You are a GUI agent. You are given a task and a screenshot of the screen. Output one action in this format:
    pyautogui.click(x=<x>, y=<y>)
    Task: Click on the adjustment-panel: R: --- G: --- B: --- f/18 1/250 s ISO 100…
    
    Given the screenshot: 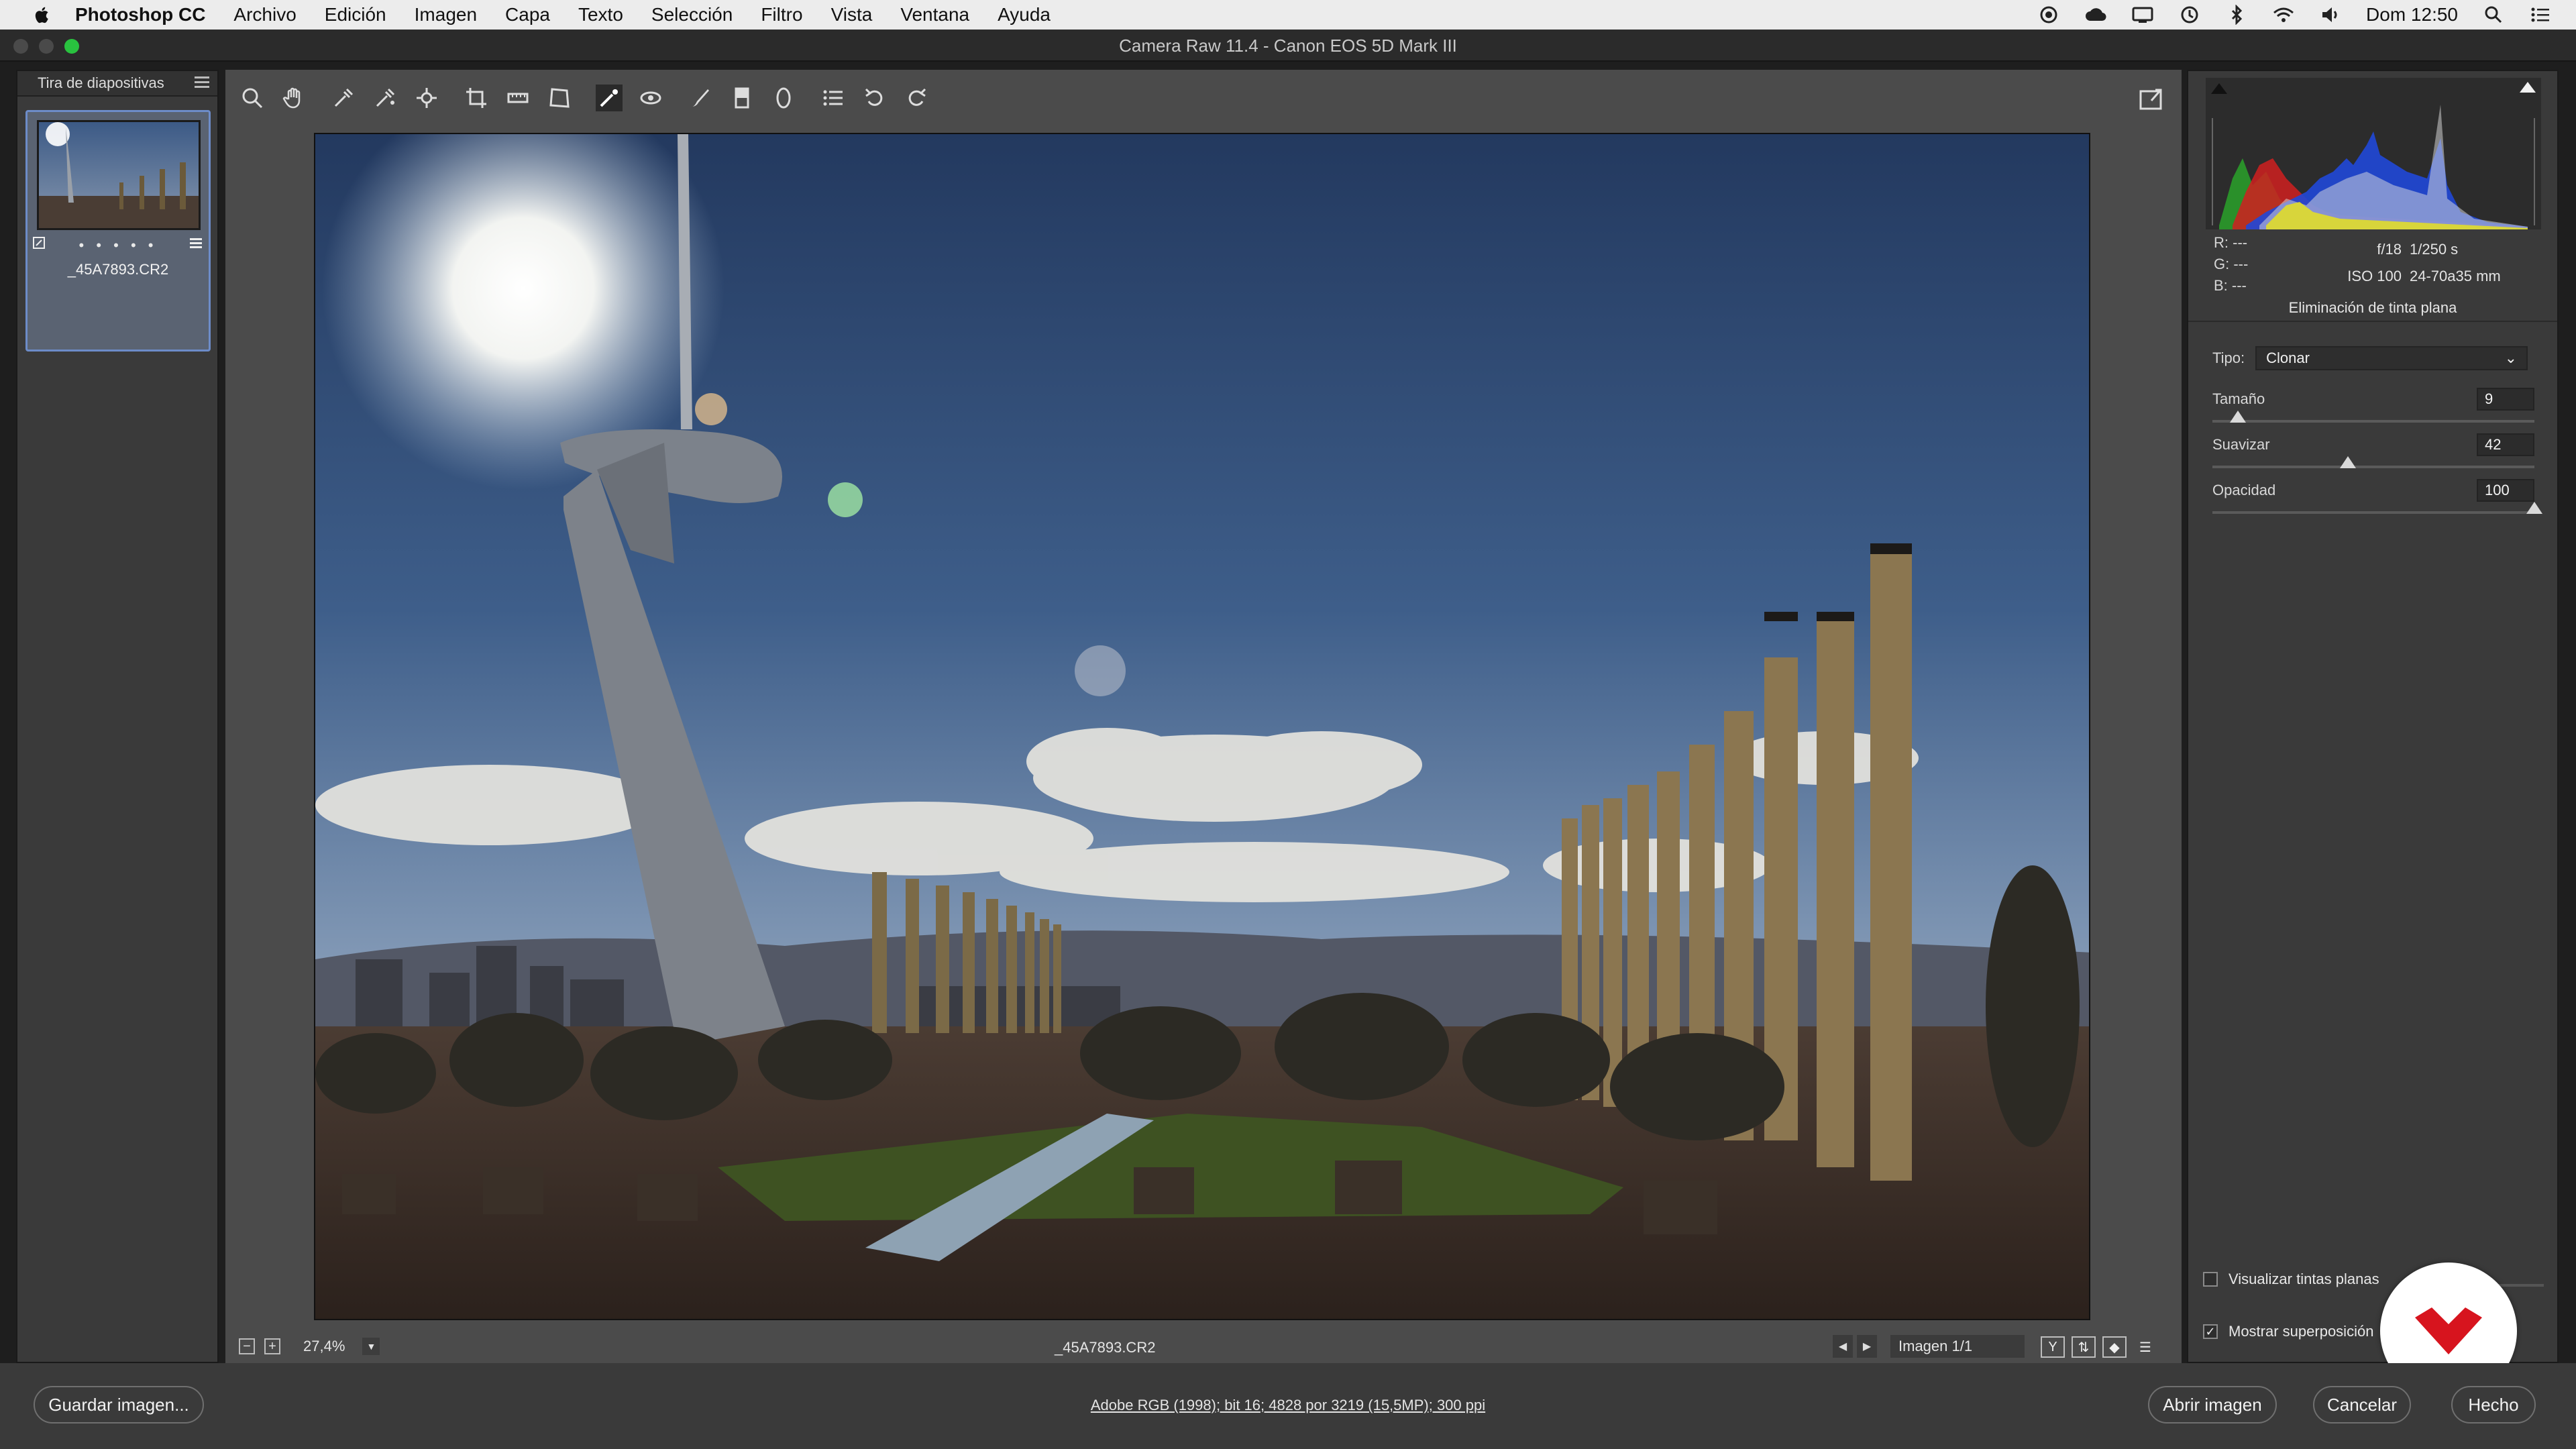 What is the action you would take?
    pyautogui.click(x=2373, y=716)
    